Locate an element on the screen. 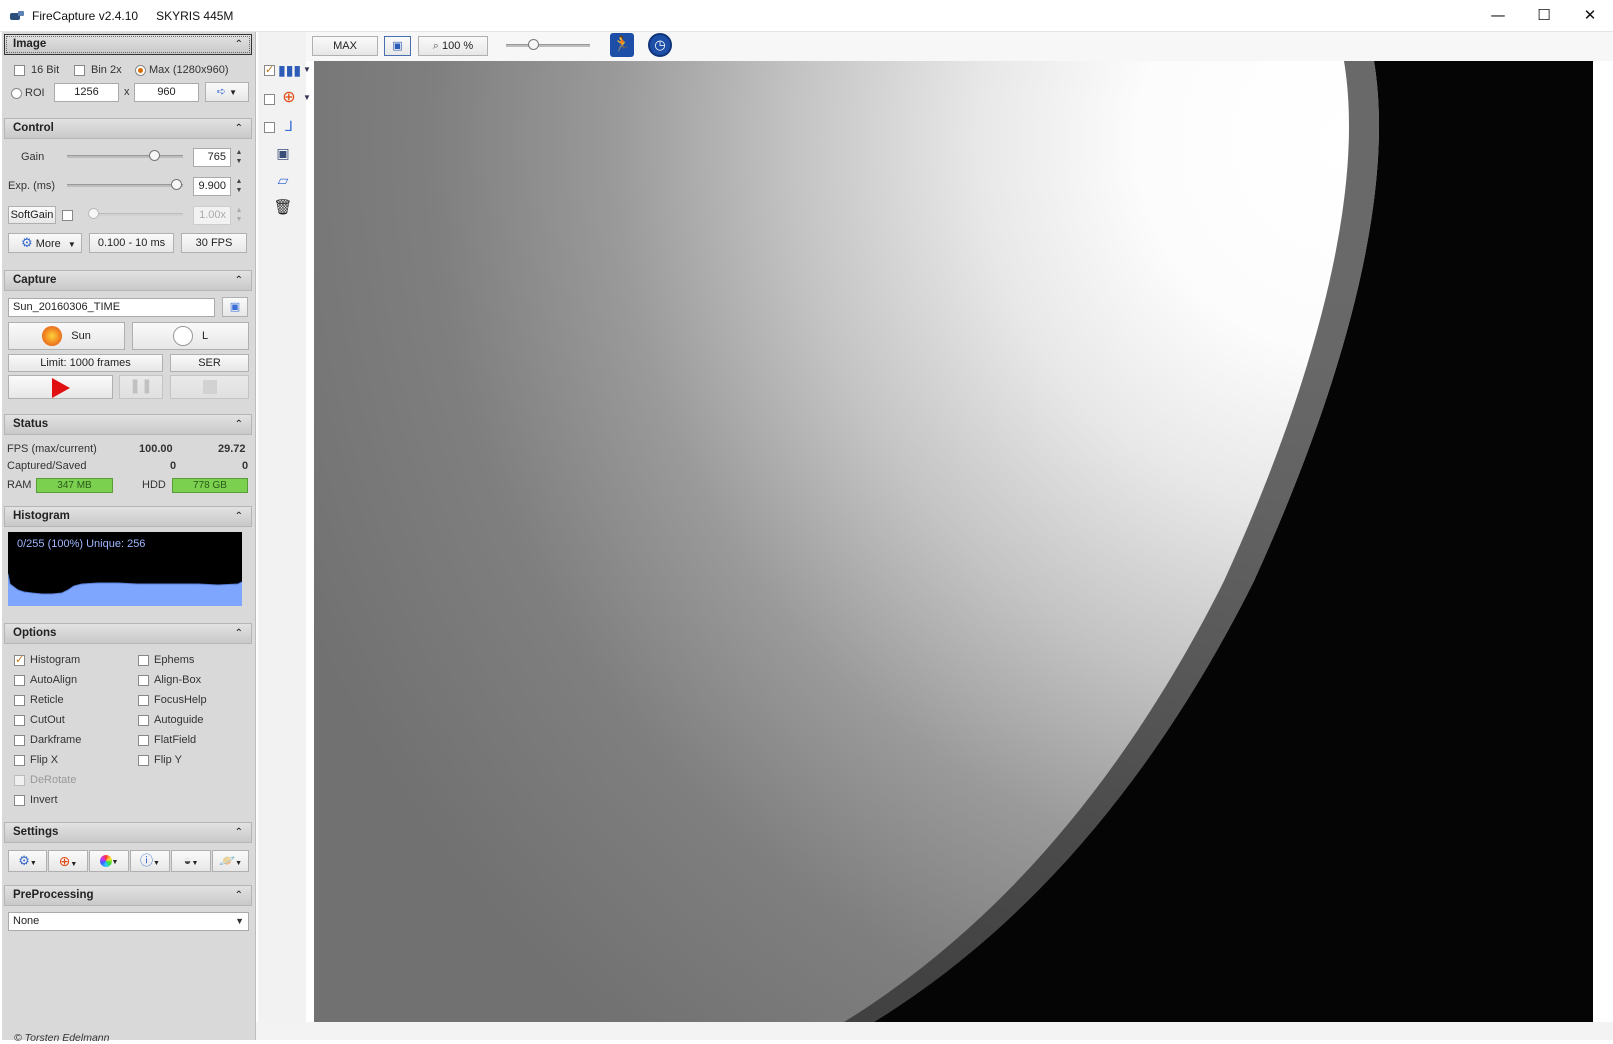 The height and width of the screenshot is (1044, 1613). exposure-slider-thumb is located at coordinates (176, 184).